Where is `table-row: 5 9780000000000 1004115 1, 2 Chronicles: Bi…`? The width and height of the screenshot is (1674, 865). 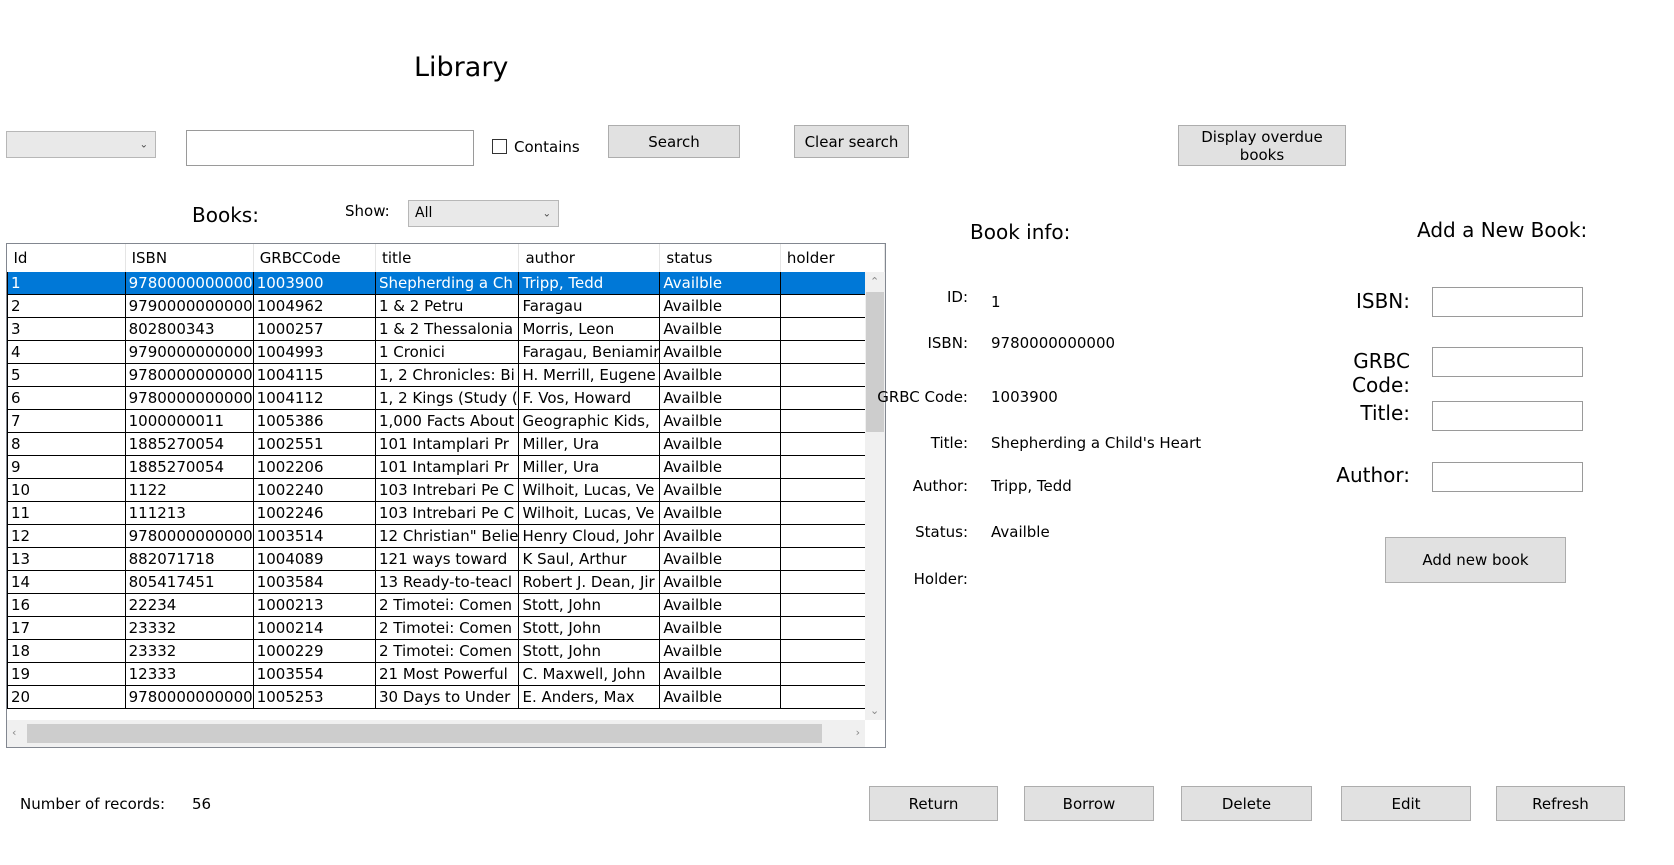
table-row: 5 9780000000000 1004115 1, 2 Chronicles: Bi… is located at coordinates (446, 375).